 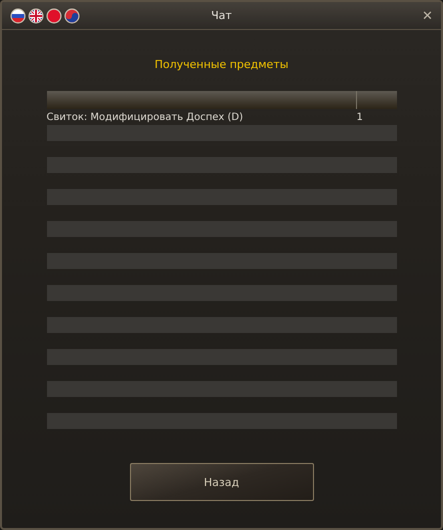 What do you see at coordinates (221, 15) in the screenshot?
I see `window-title: Чат` at bounding box center [221, 15].